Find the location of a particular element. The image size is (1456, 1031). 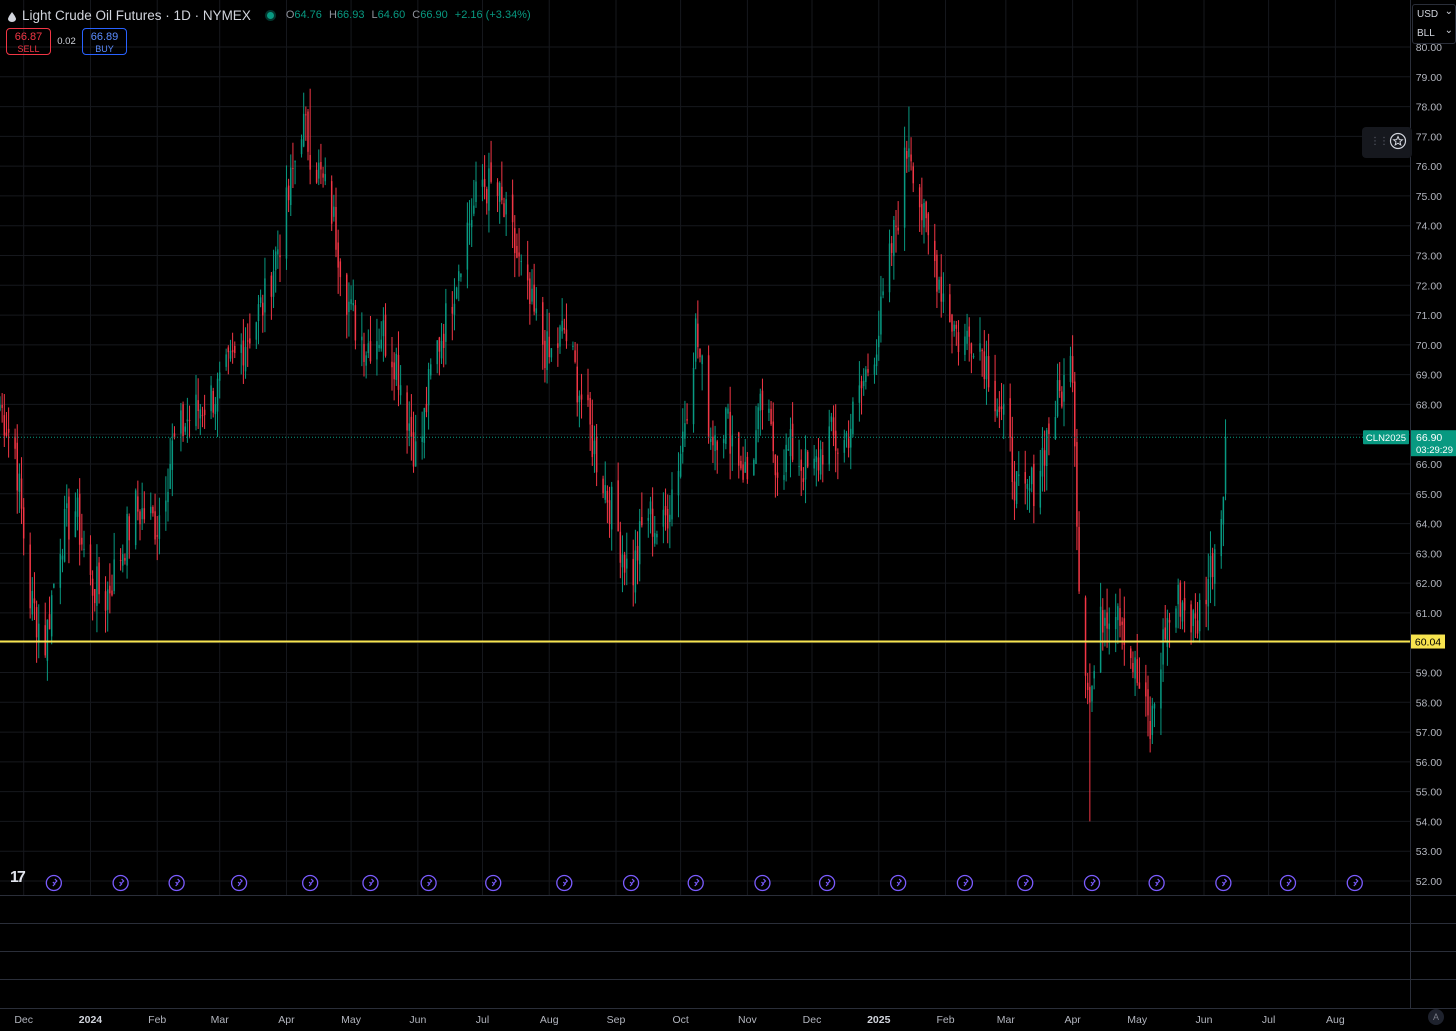

sell-button: 66.87 SELL is located at coordinates (28, 41).